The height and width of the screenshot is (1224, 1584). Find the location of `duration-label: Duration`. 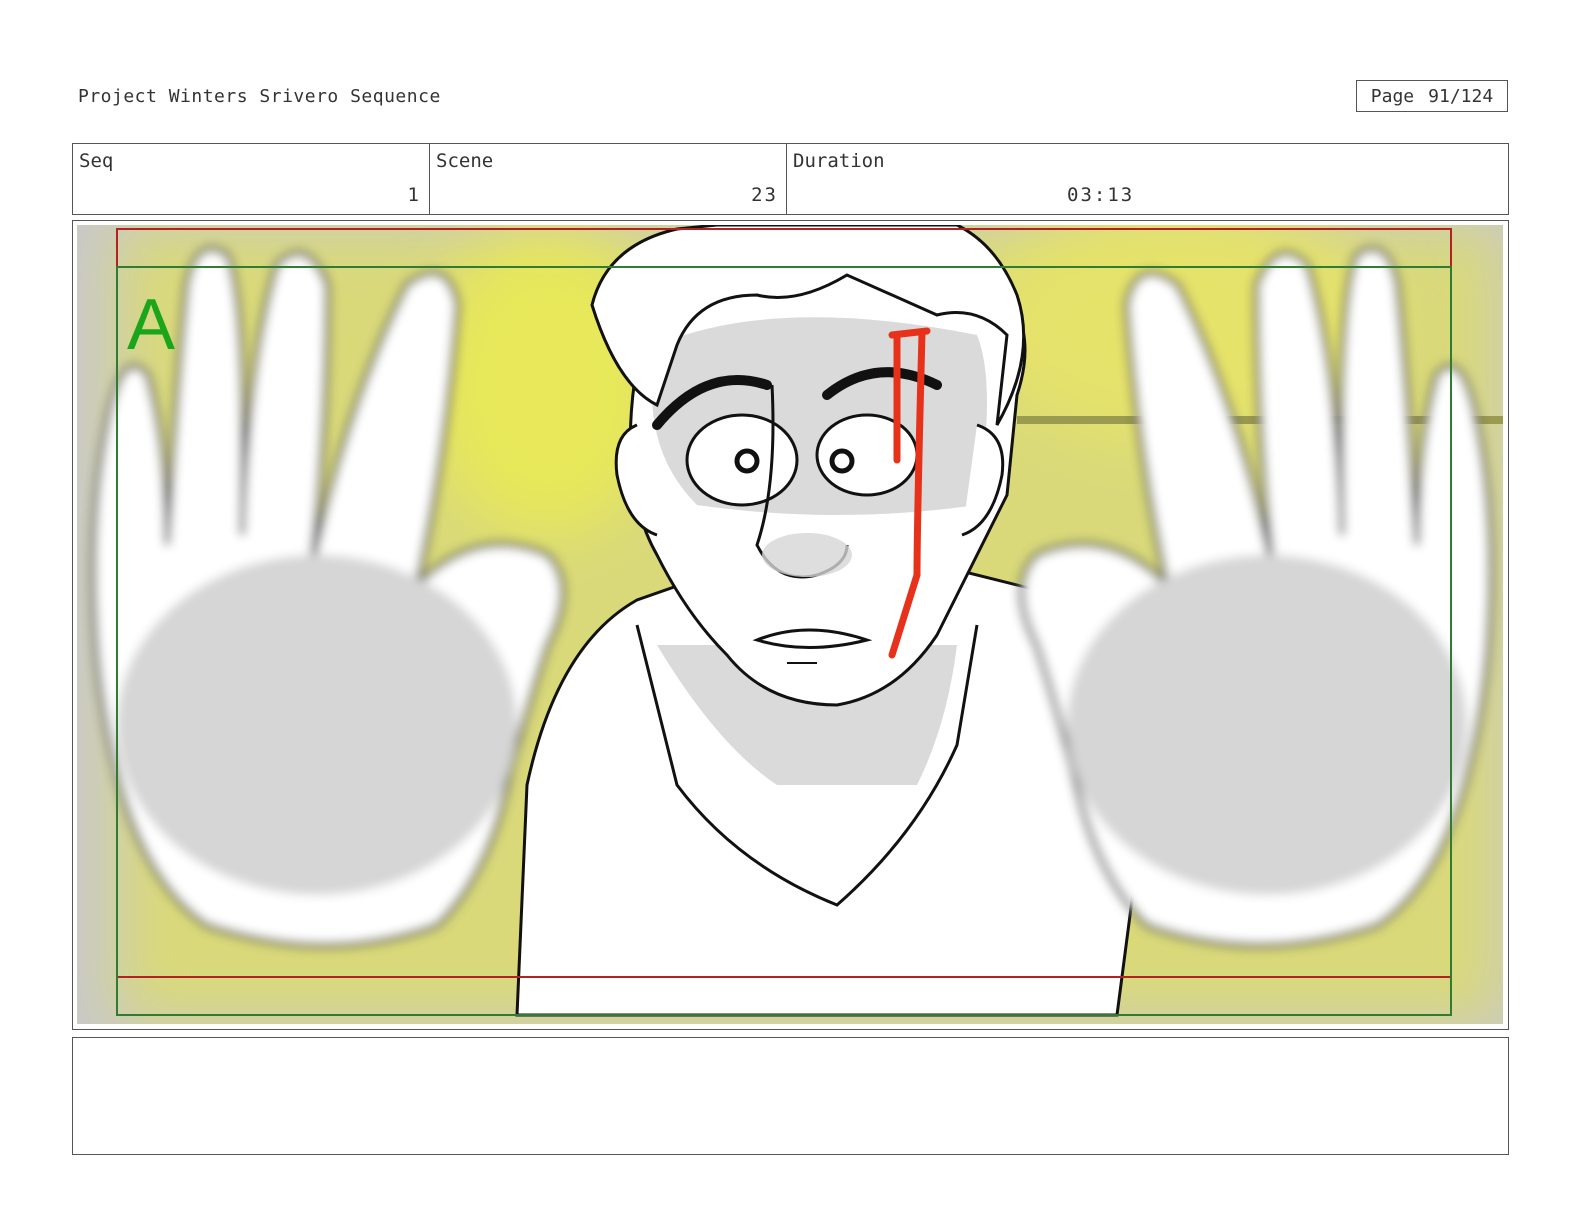

duration-label: Duration is located at coordinates (839, 161).